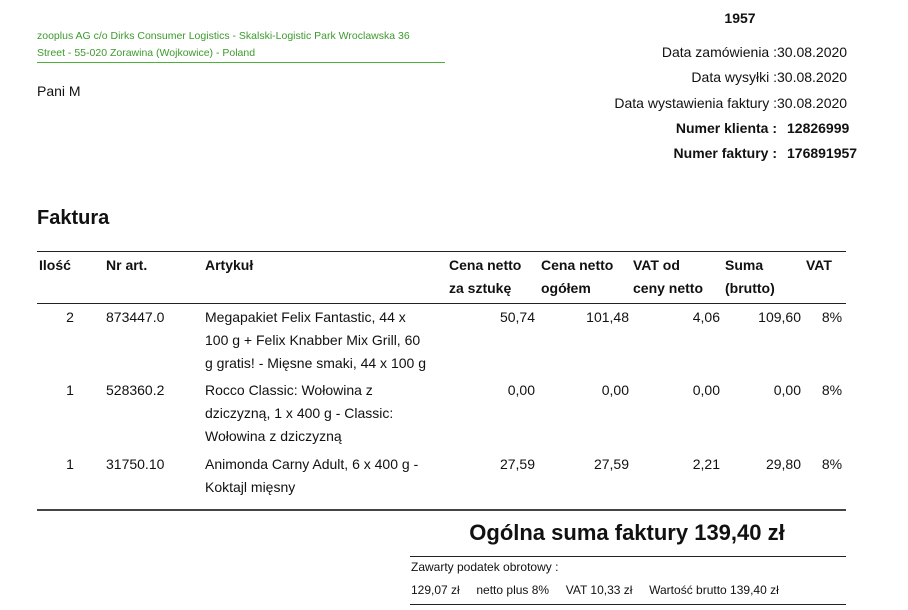 This screenshot has width=908, height=610. I want to click on table-cell-total: 101,48, so click(607, 317).